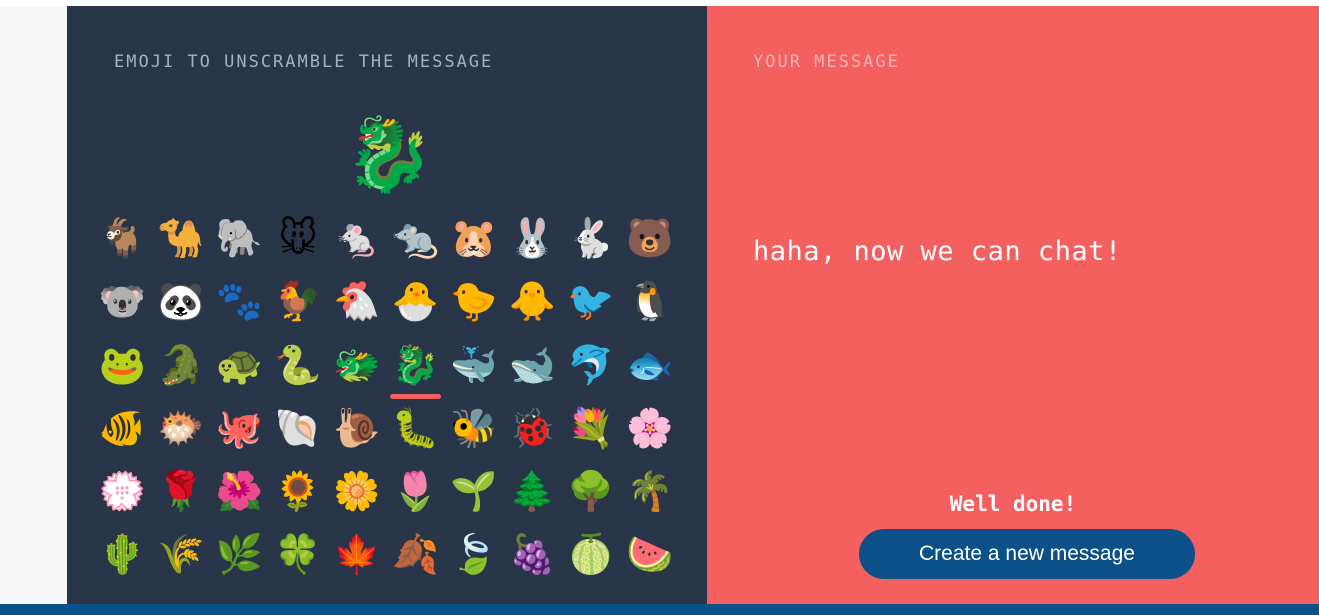 The image size is (1319, 615). What do you see at coordinates (33, 305) in the screenshot?
I see `left-gutter` at bounding box center [33, 305].